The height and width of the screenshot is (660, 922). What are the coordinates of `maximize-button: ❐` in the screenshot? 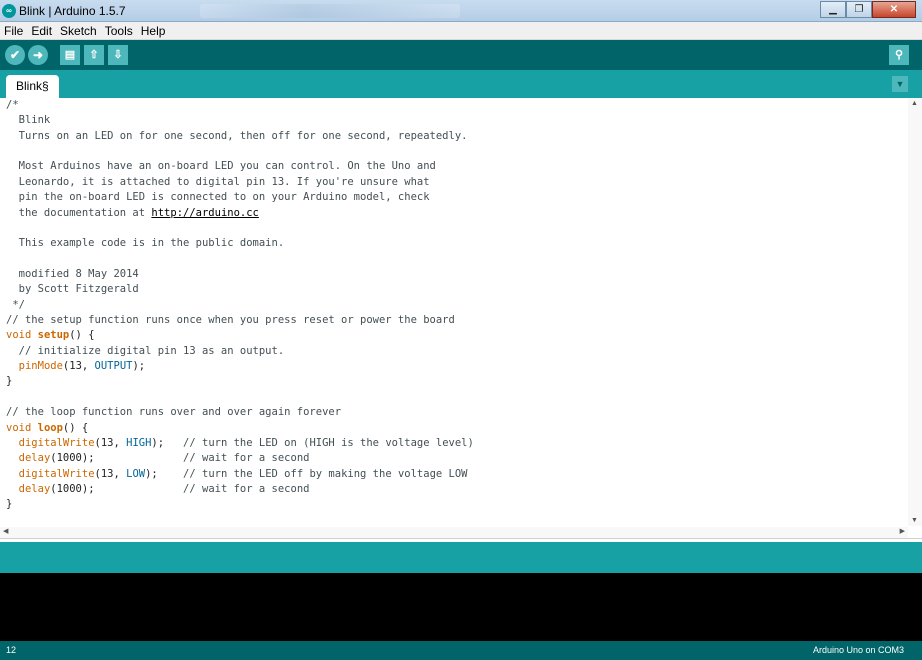 It's located at (859, 9).